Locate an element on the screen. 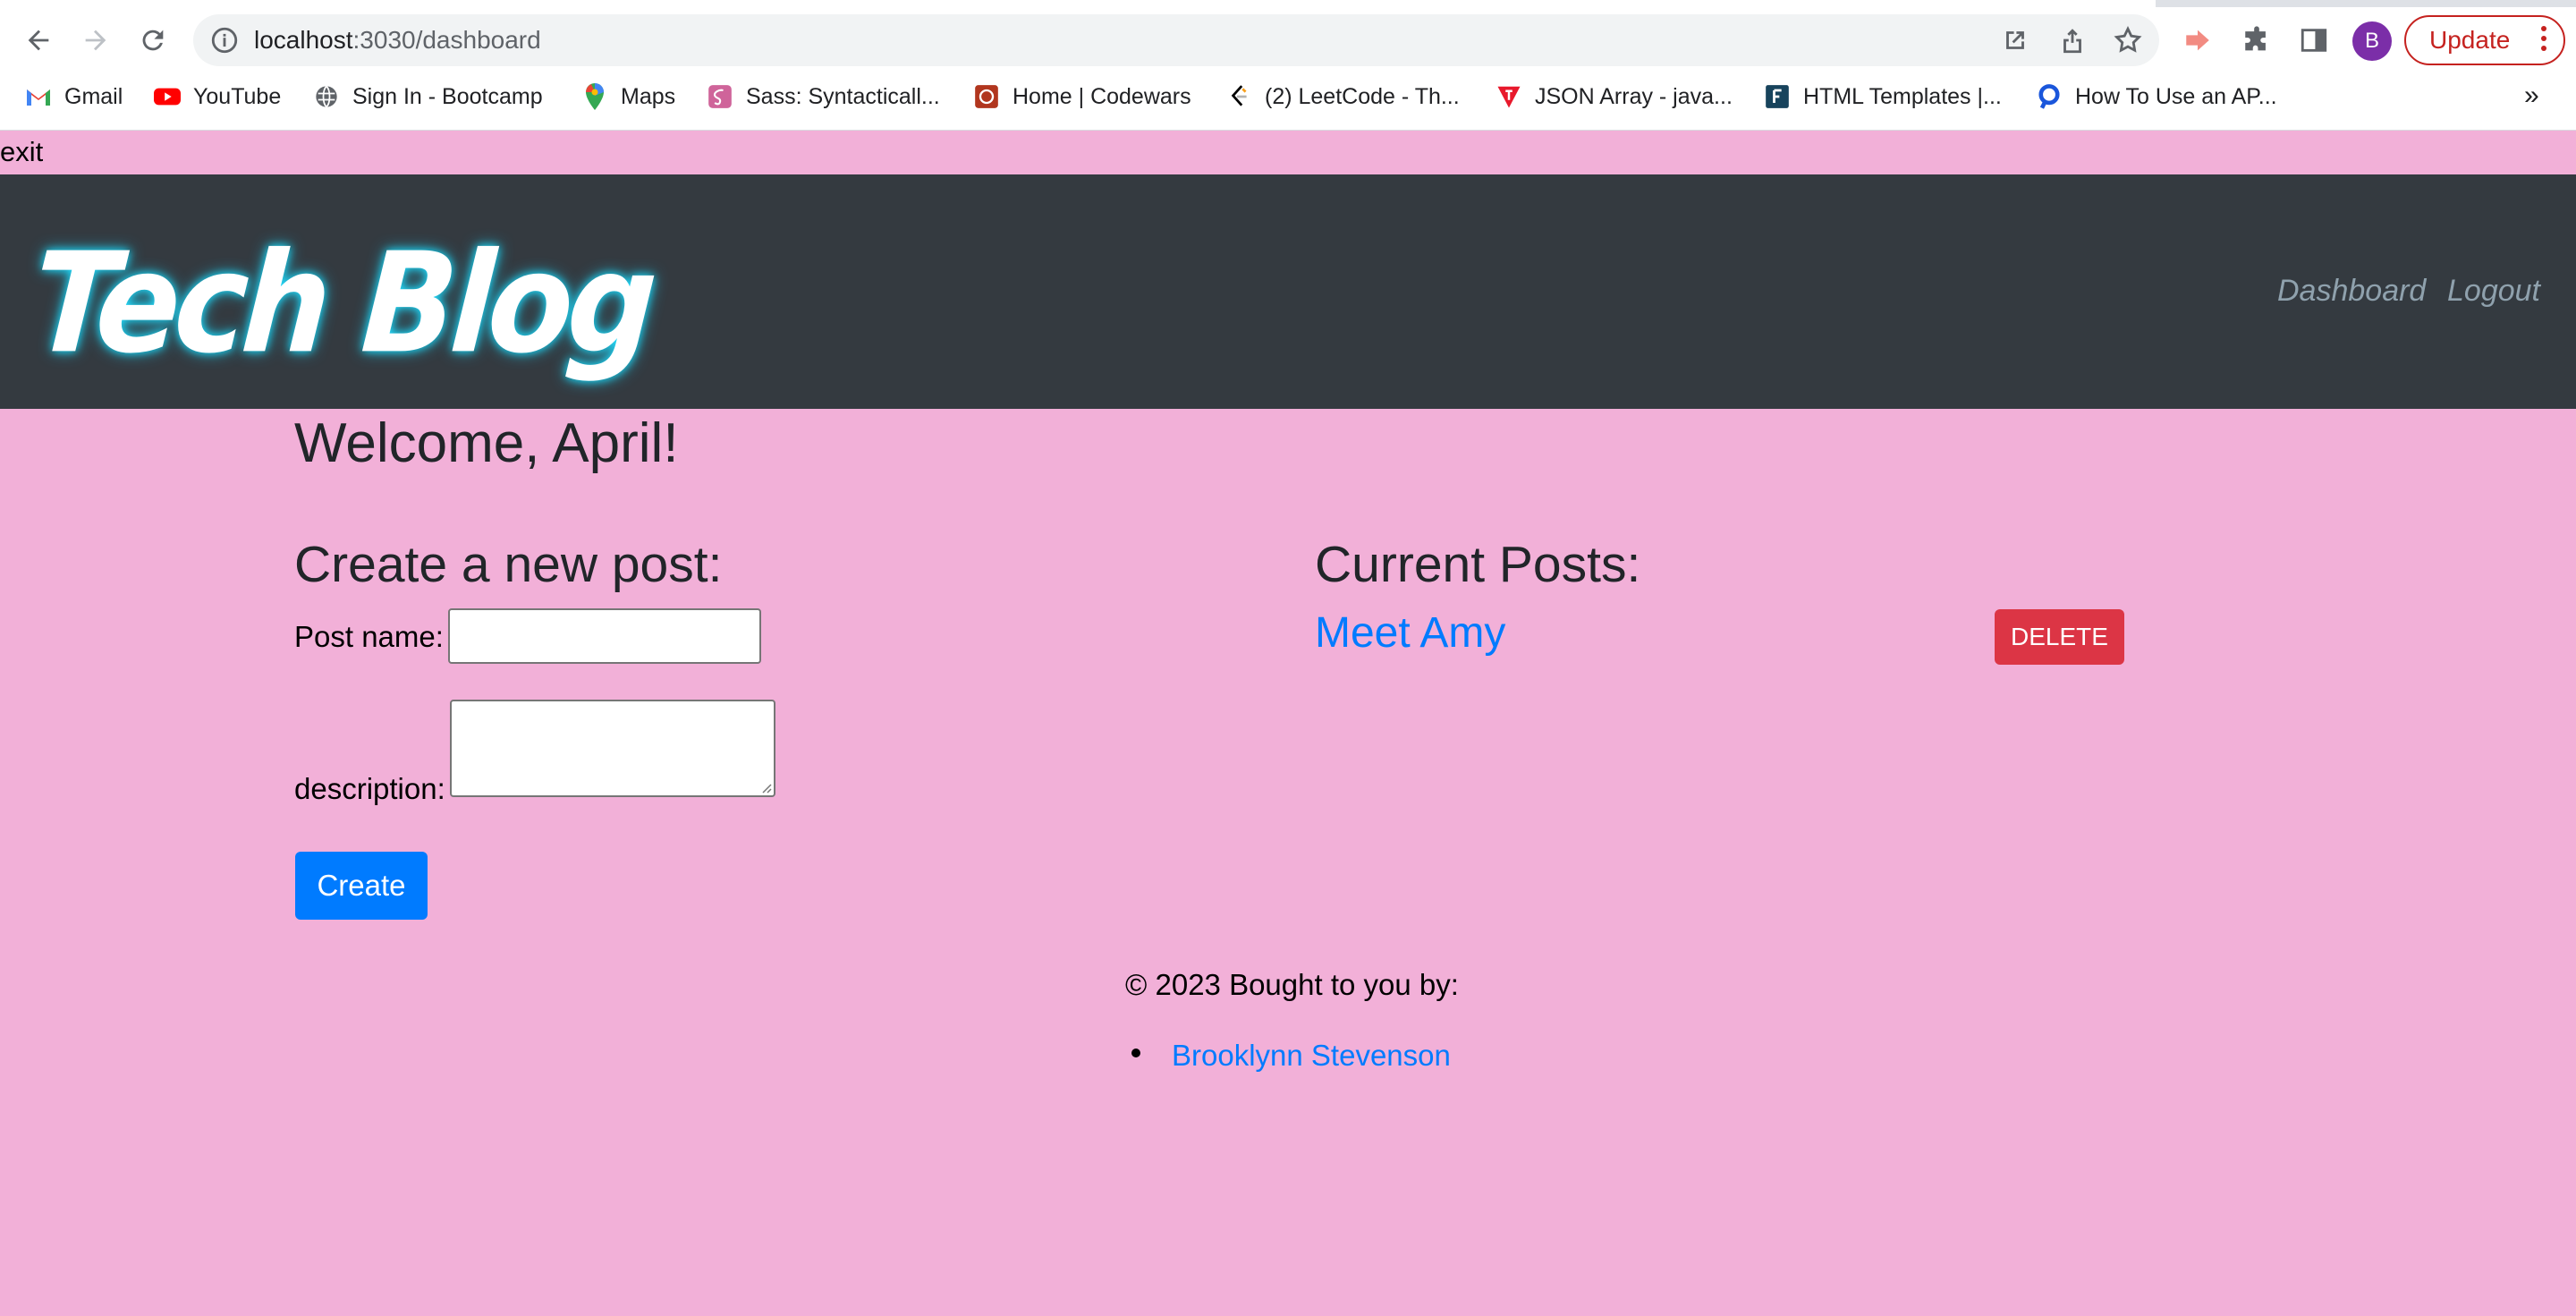 Image resolution: width=2576 pixels, height=1316 pixels. kebab-menu-icon is located at coordinates (2543, 40).